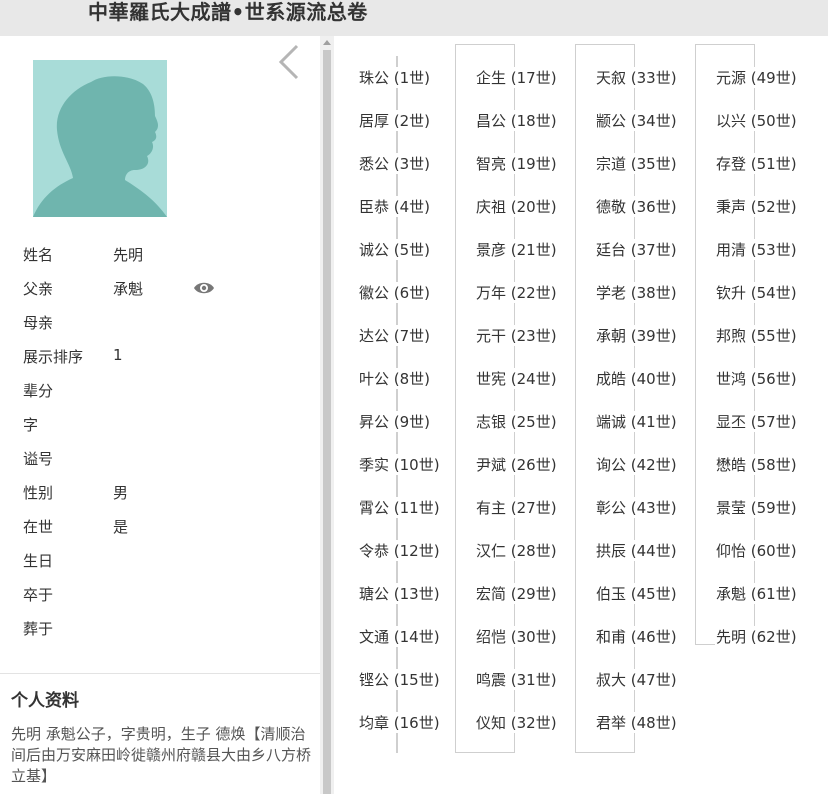  What do you see at coordinates (399, 593) in the screenshot?
I see `generation-node: 瑭公 (13世)` at bounding box center [399, 593].